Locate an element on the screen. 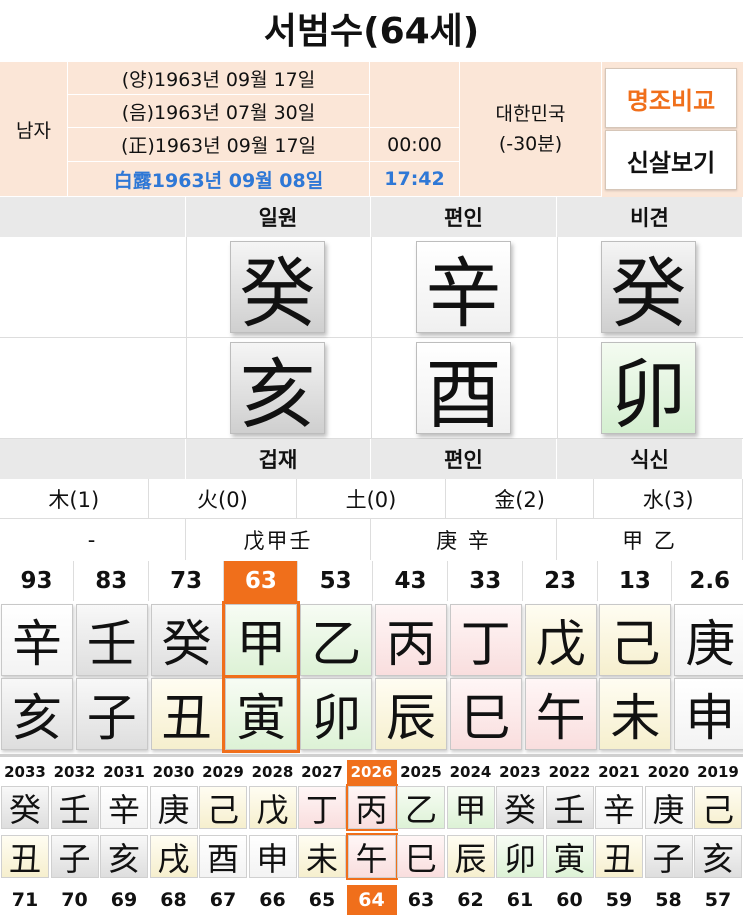 This screenshot has width=743, height=915. year-branch: 午 is located at coordinates (371, 856).